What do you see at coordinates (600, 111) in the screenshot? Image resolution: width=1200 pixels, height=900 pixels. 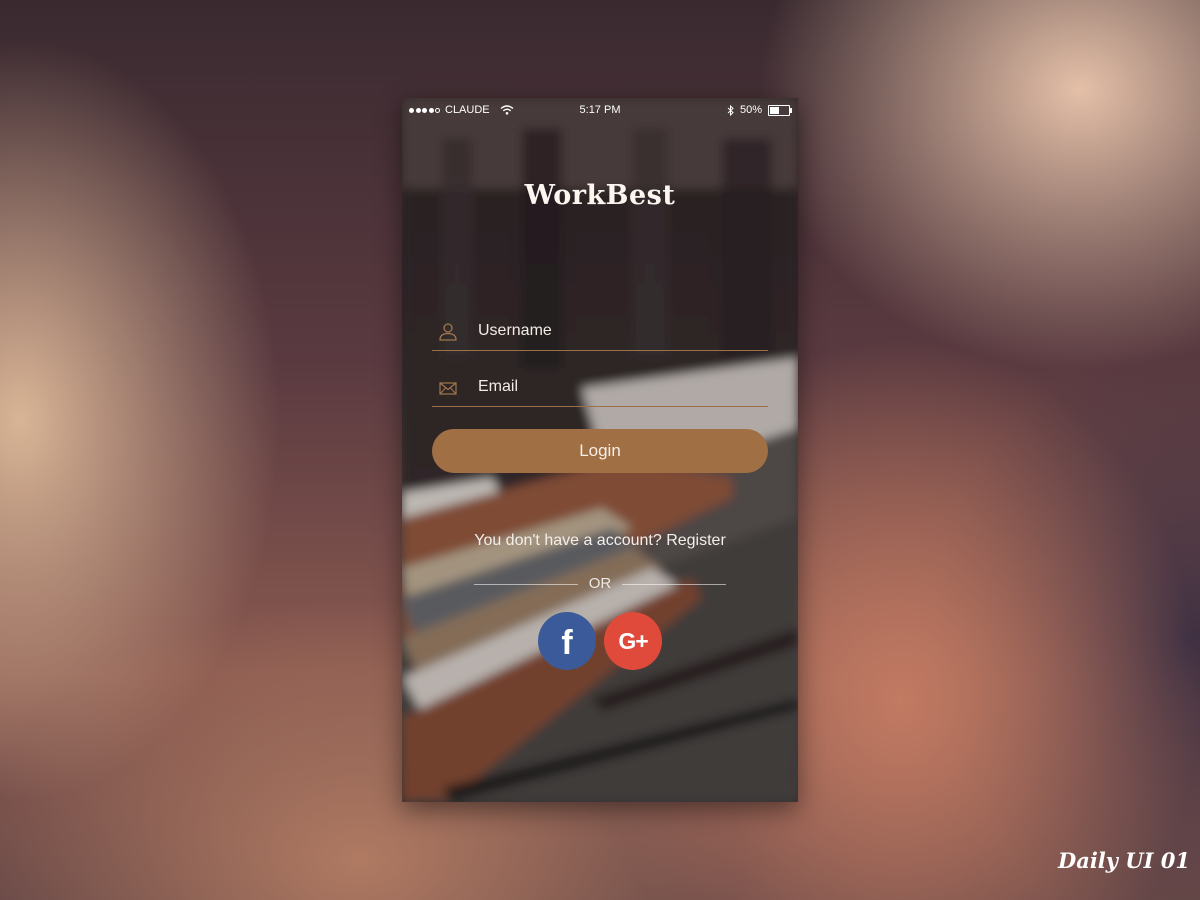 I see `status-bar: CLAUDE 5:17 PM 50%` at bounding box center [600, 111].